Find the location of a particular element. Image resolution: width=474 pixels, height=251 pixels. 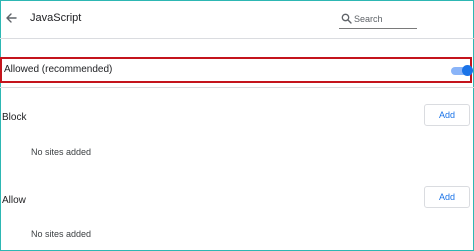

allow-add-button: Add is located at coordinates (447, 197).